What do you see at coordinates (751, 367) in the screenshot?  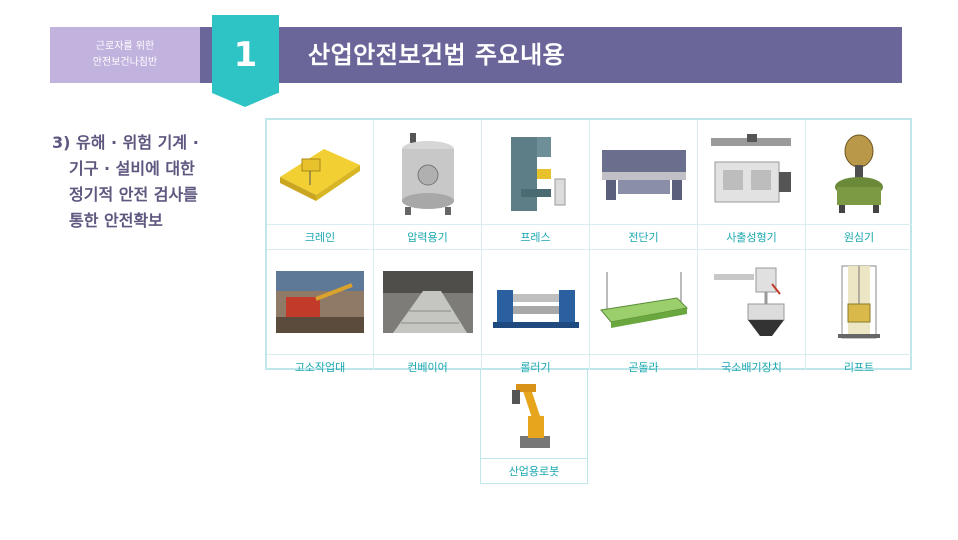 I see `machine-label: 국소배기장치` at bounding box center [751, 367].